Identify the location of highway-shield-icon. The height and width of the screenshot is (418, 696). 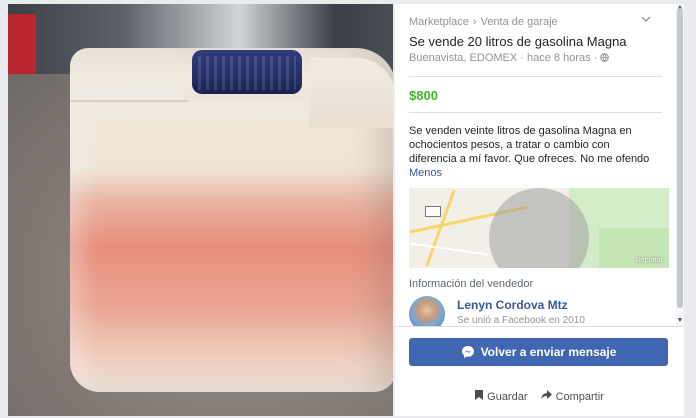
(433, 211).